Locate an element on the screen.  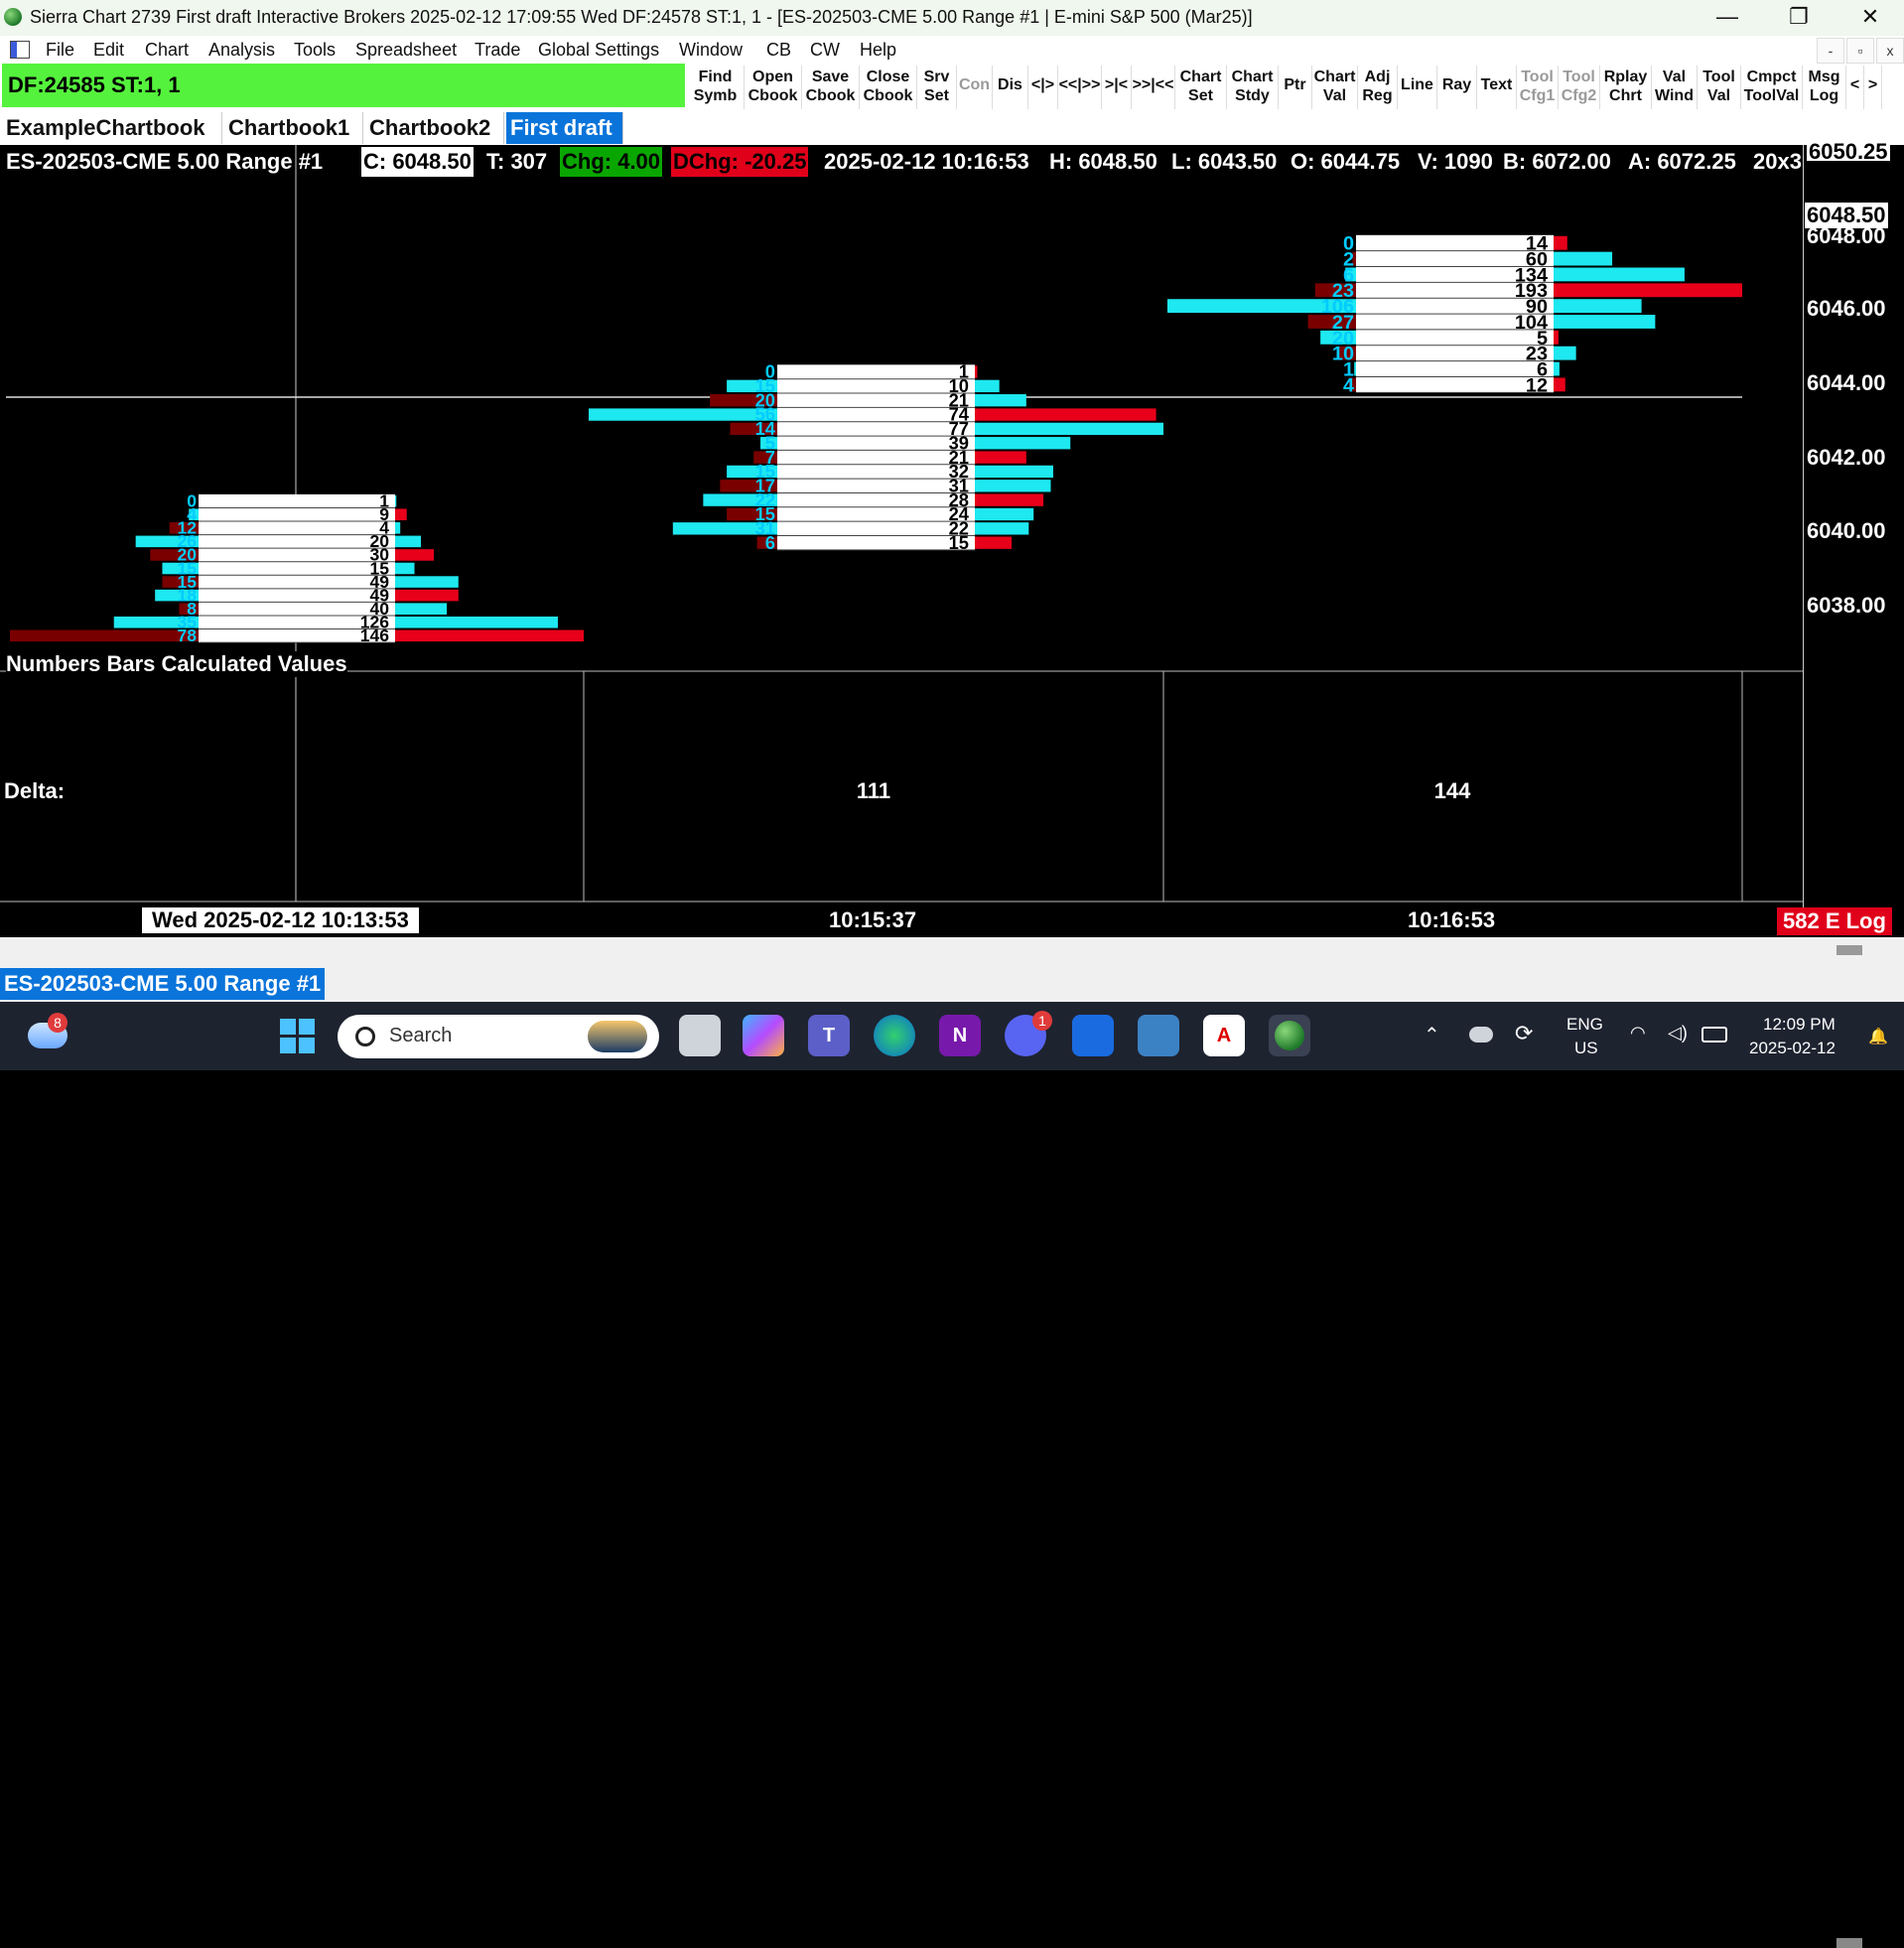
menu-cb: CB is located at coordinates (778, 50).